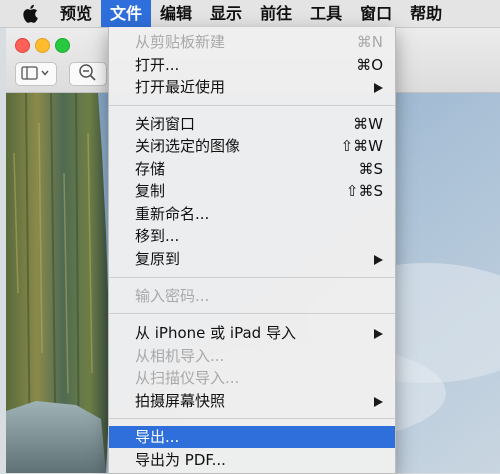  What do you see at coordinates (252, 124) in the screenshot?
I see `menu-item-close-window: 关闭窗口 ⌘W` at bounding box center [252, 124].